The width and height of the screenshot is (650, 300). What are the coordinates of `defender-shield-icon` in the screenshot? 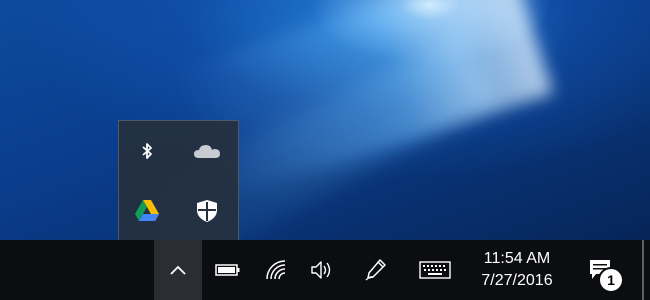 It's located at (207, 211).